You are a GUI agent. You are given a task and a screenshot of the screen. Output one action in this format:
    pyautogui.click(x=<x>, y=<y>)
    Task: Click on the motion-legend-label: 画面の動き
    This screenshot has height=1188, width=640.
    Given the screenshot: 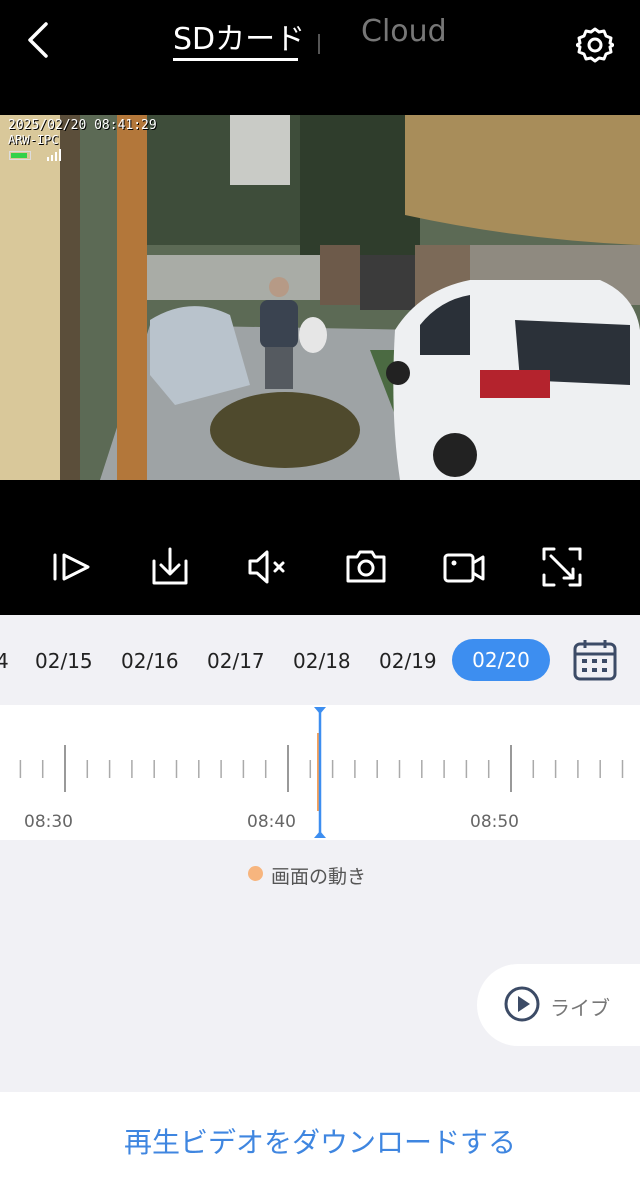 What is the action you would take?
    pyautogui.click(x=319, y=877)
    